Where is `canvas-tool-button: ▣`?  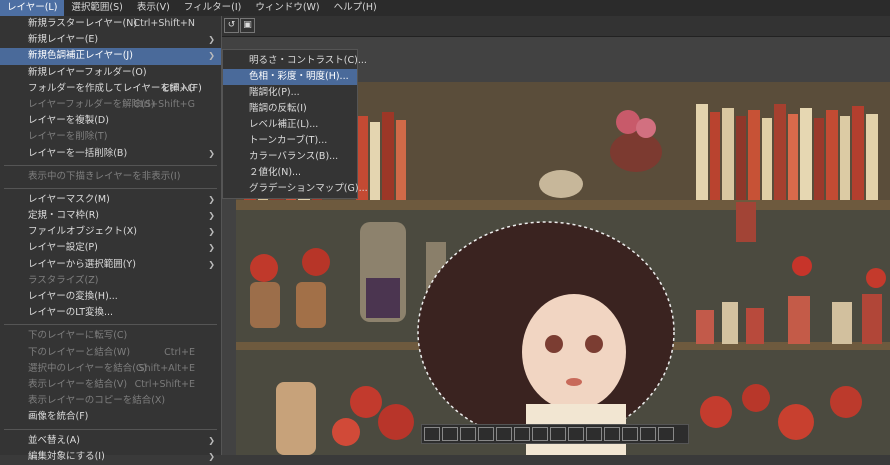 canvas-tool-button: ▣ is located at coordinates (247, 25).